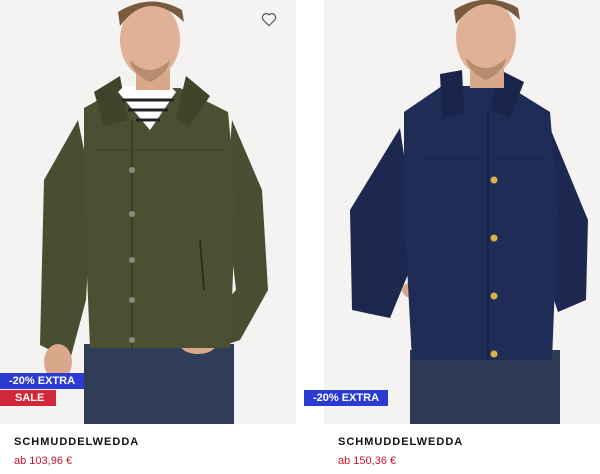 The width and height of the screenshot is (600, 474). Describe the element at coordinates (269, 19) in the screenshot. I see `heart-outline-icon` at that location.